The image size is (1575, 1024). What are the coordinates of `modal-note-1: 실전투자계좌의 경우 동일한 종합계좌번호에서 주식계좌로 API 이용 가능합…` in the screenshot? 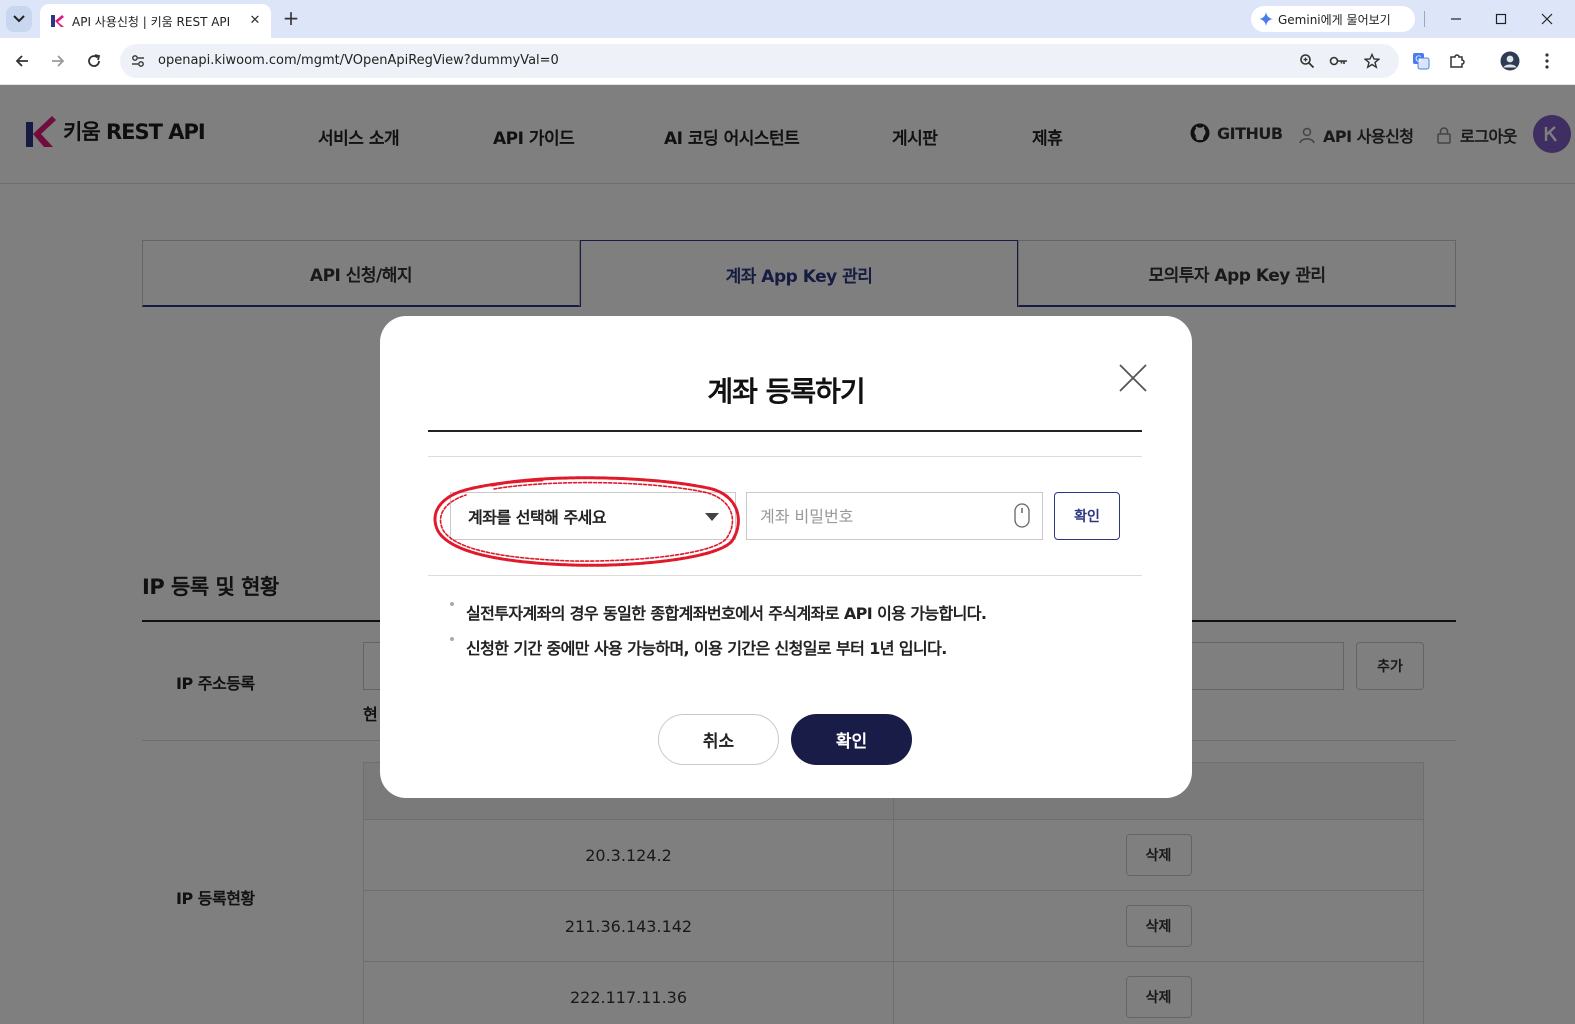 It's located at (726, 613).